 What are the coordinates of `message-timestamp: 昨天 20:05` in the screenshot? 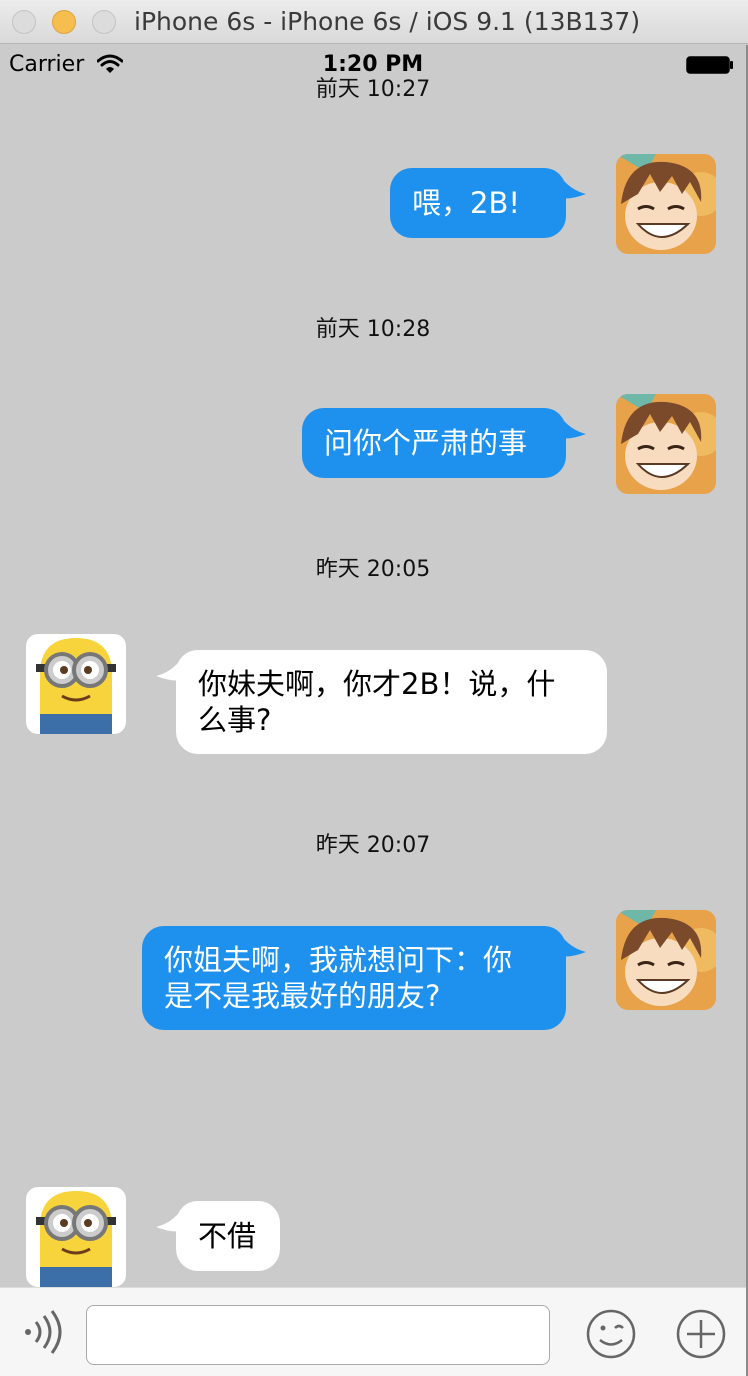 It's located at (373, 569).